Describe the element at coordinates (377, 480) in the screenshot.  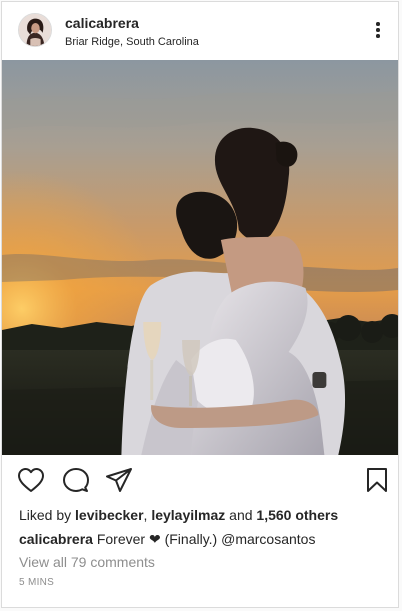
I see `bookmark-icon` at that location.